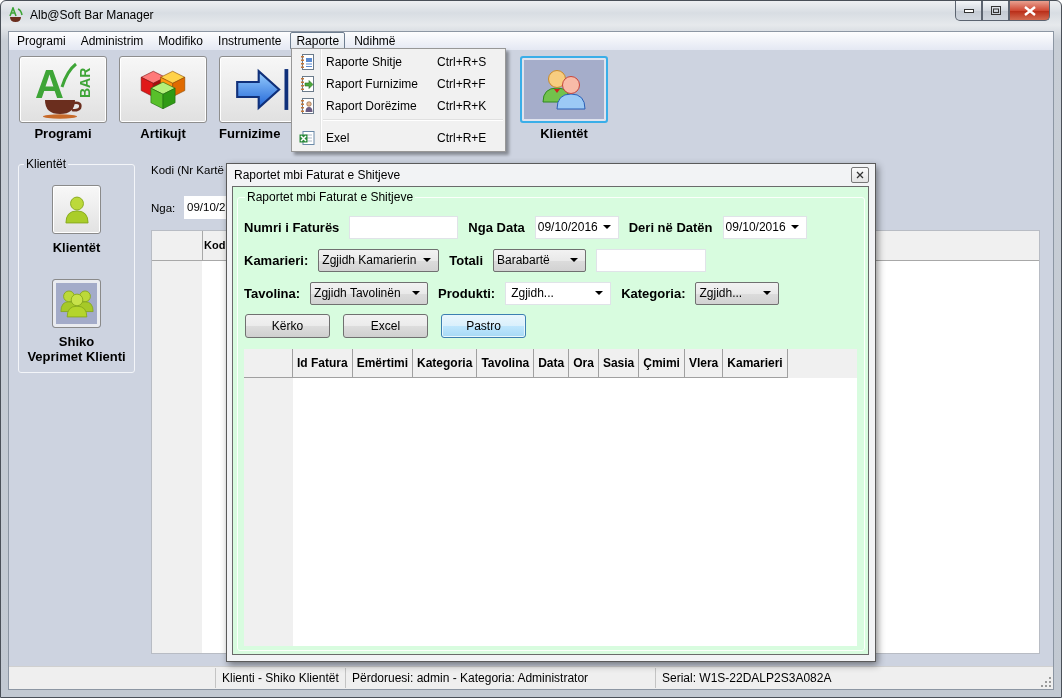  What do you see at coordinates (307, 106) in the screenshot?
I see `notebook-person-icon` at bounding box center [307, 106].